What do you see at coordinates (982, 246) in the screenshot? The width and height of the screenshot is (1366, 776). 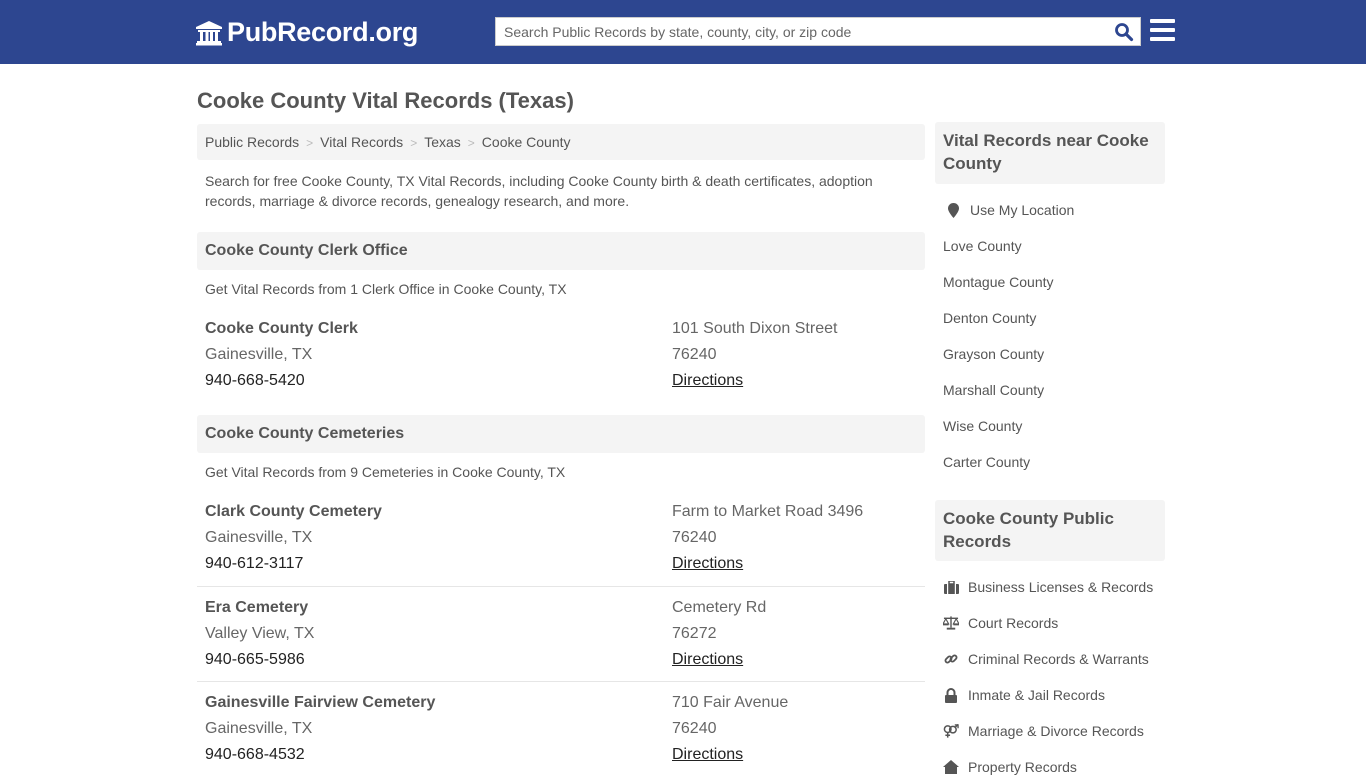 I see `sidebar-item-love-county: Love County` at bounding box center [982, 246].